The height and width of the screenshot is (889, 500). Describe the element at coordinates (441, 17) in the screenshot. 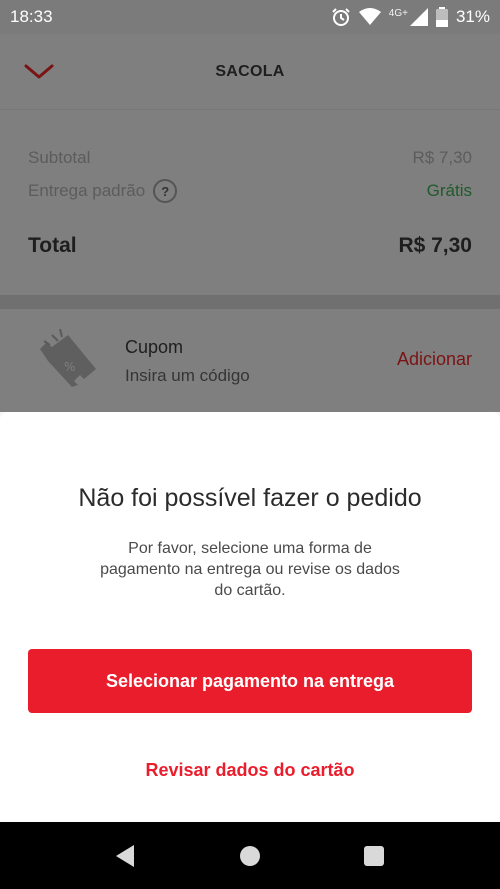

I see `battery-icon` at that location.